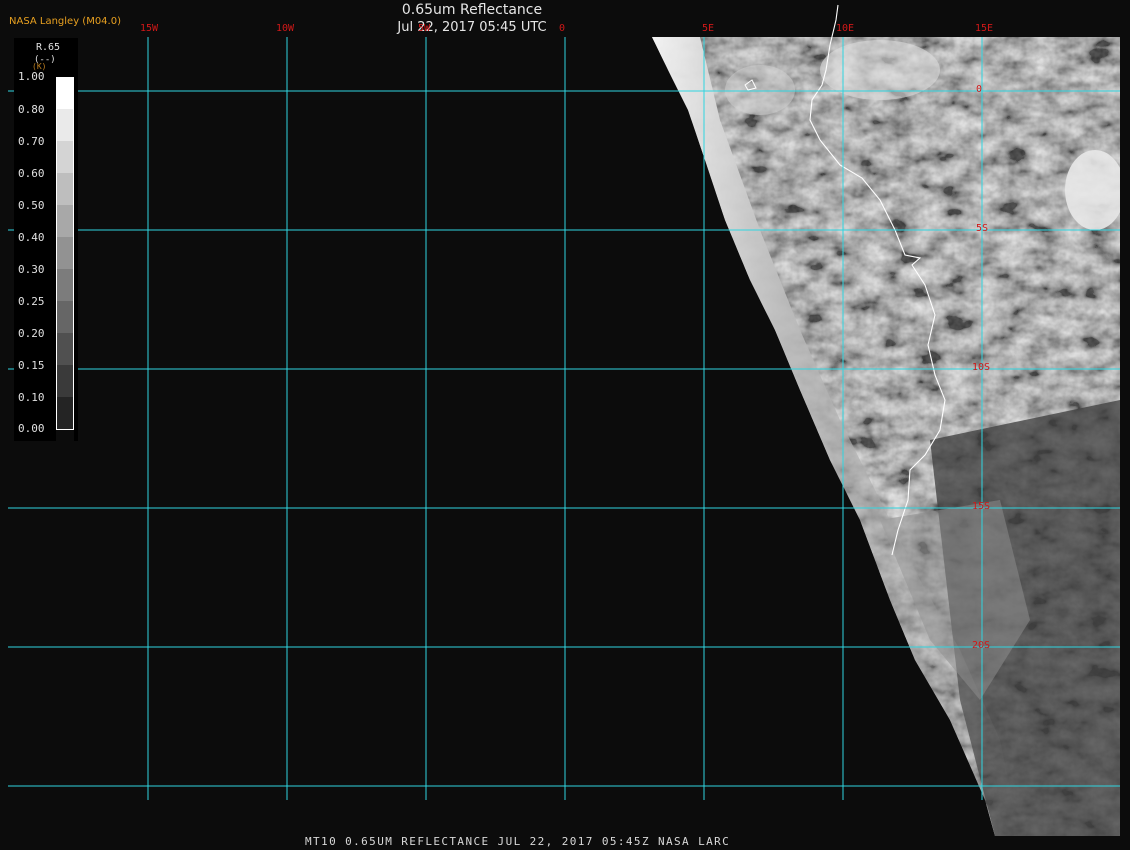 Image resolution: width=1130 pixels, height=850 pixels. Describe the element at coordinates (31, 301) in the screenshot. I see `legend-tick: 0.25` at that location.